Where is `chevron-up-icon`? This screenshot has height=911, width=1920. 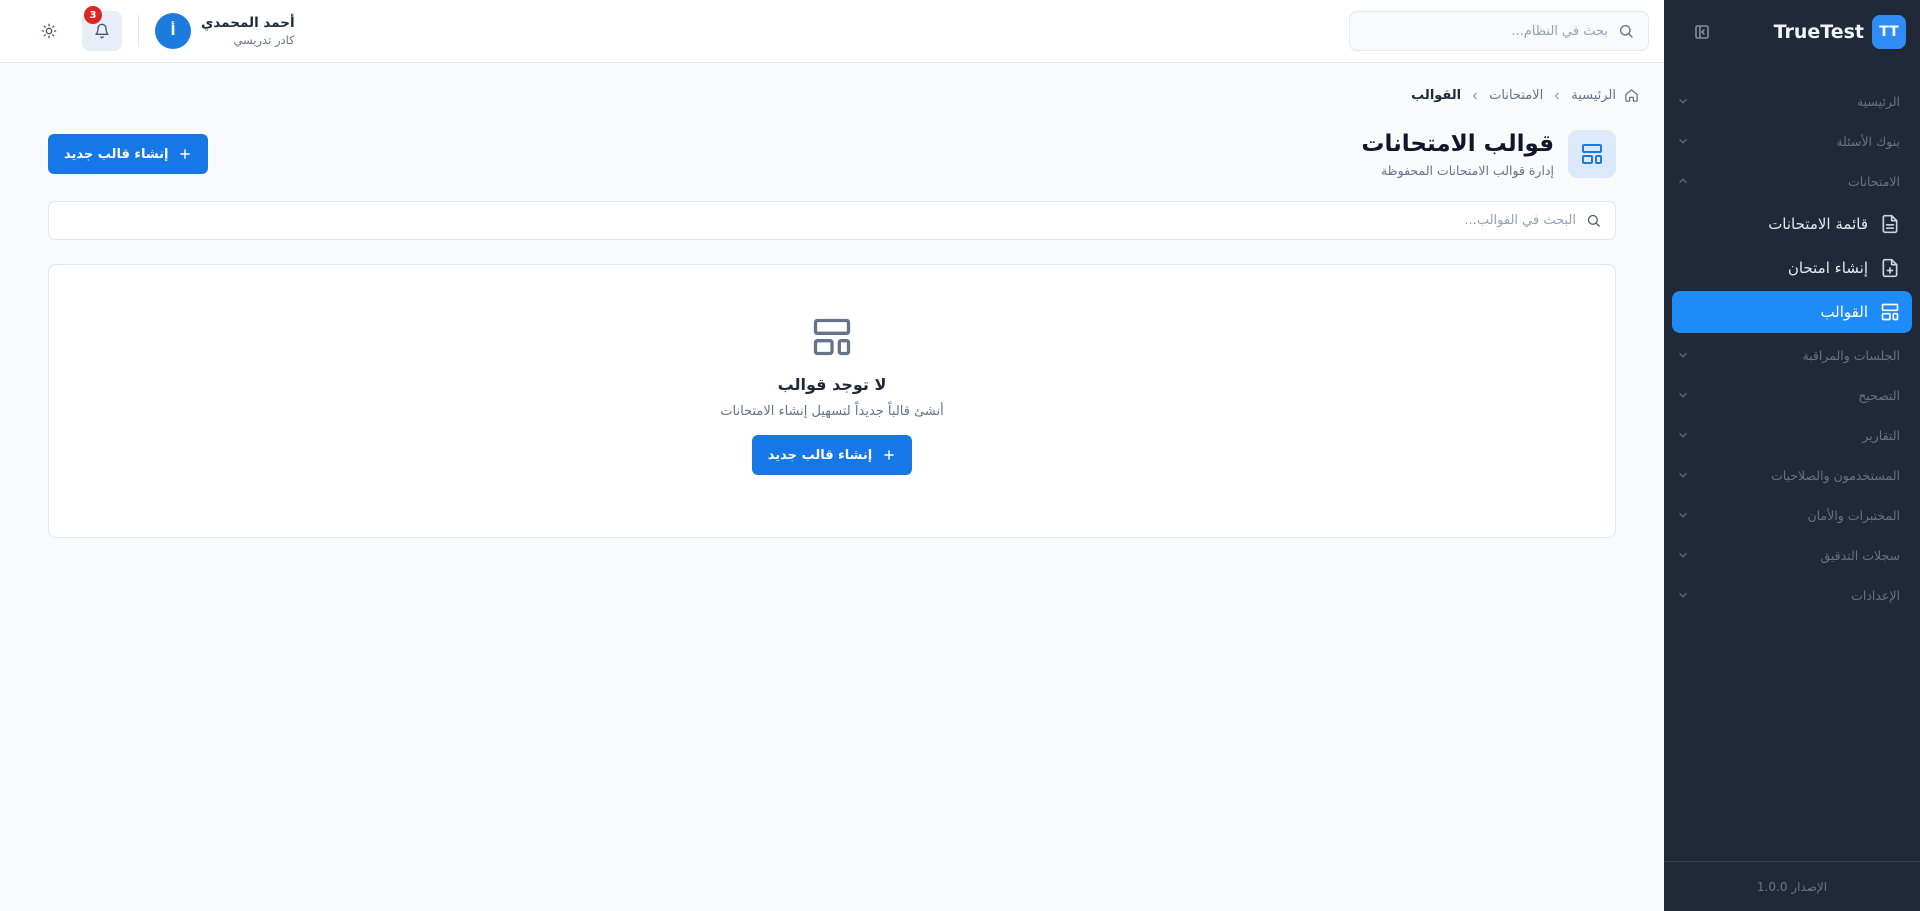 chevron-up-icon is located at coordinates (1683, 181).